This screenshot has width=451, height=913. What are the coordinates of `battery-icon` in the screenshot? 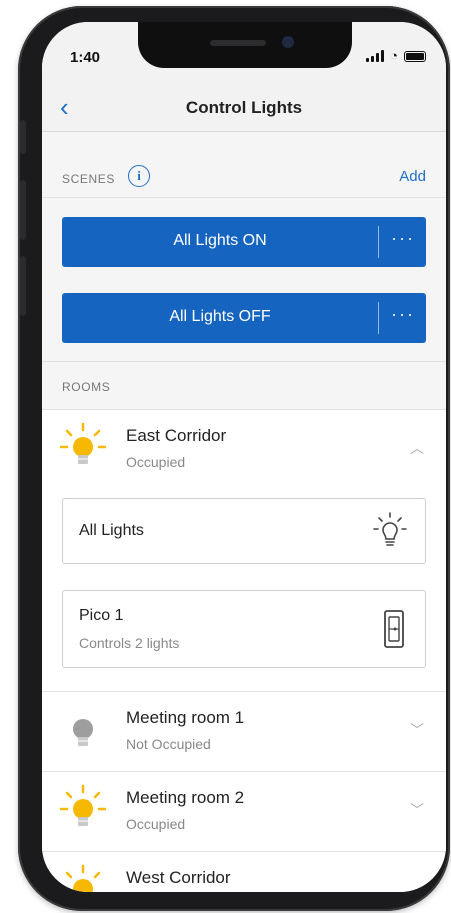 It's located at (415, 56).